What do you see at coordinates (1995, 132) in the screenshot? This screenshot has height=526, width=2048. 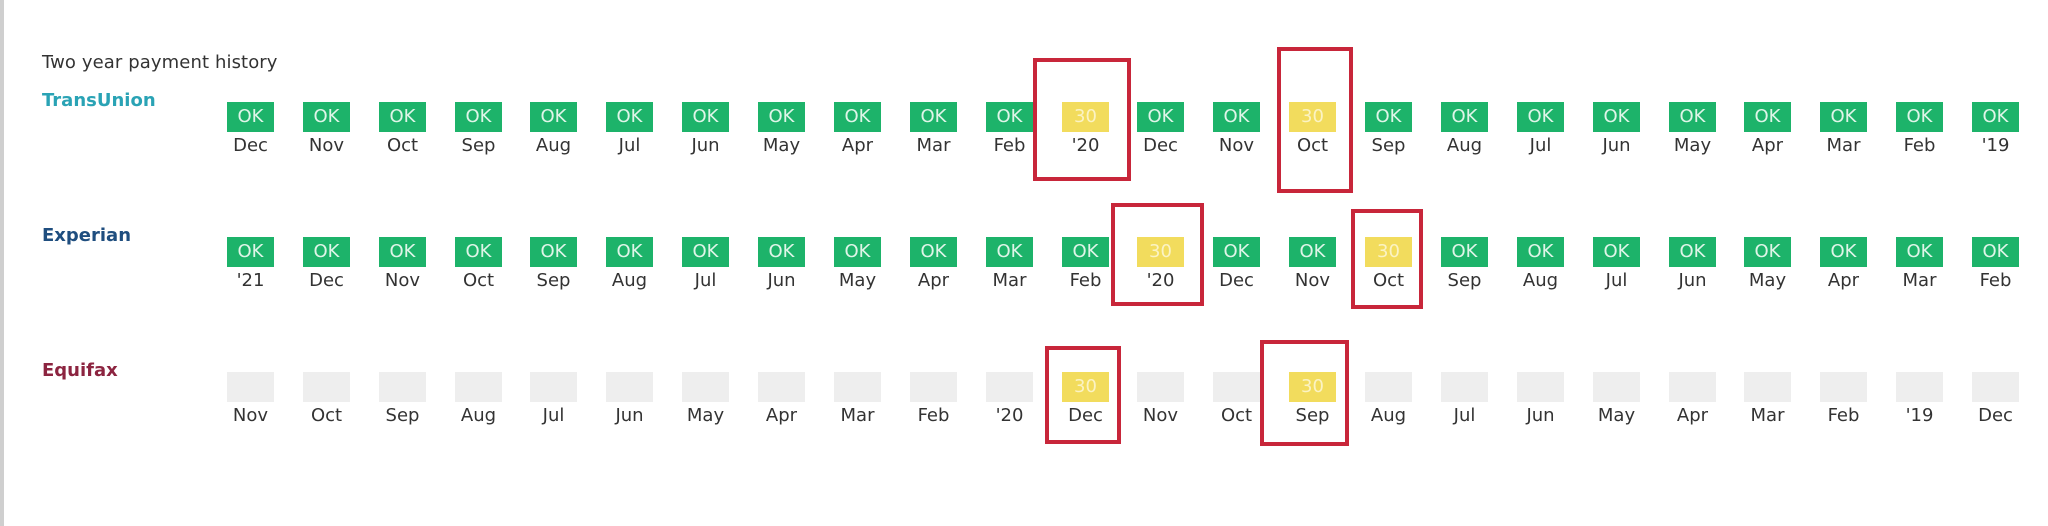 I see `month-cell: OK '19` at bounding box center [1995, 132].